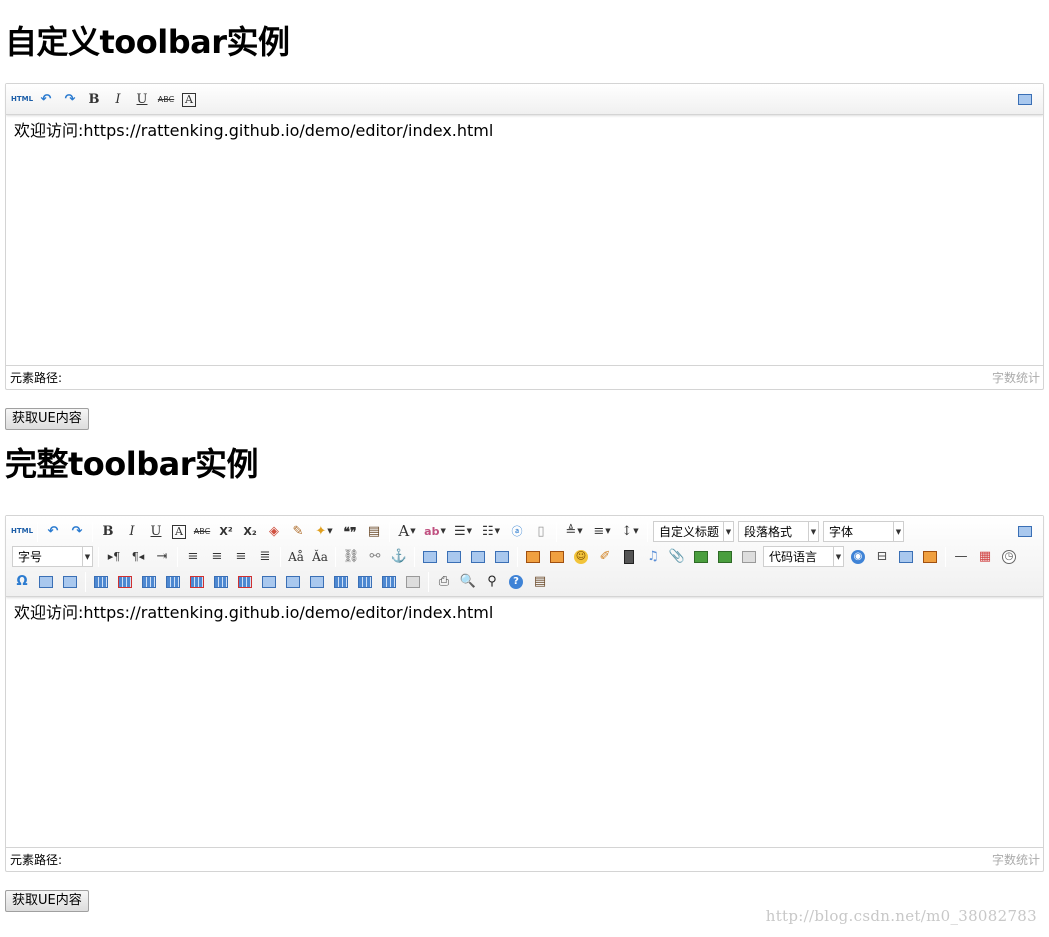 The height and width of the screenshot is (937, 1049). I want to click on toolbar-custom: HTML ↶ ↷ B I U ABC A, so click(524, 99).